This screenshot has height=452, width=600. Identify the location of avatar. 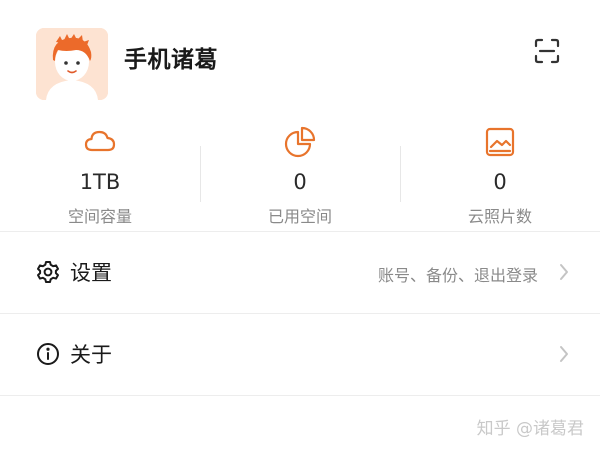
(72, 64).